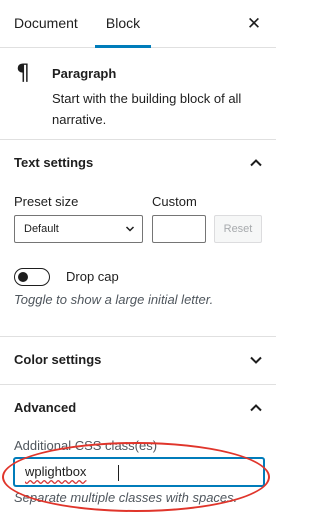 This screenshot has width=320, height=518. What do you see at coordinates (126, 497) in the screenshot?
I see `css-class-help: Separate multiple classes with spaces.` at bounding box center [126, 497].